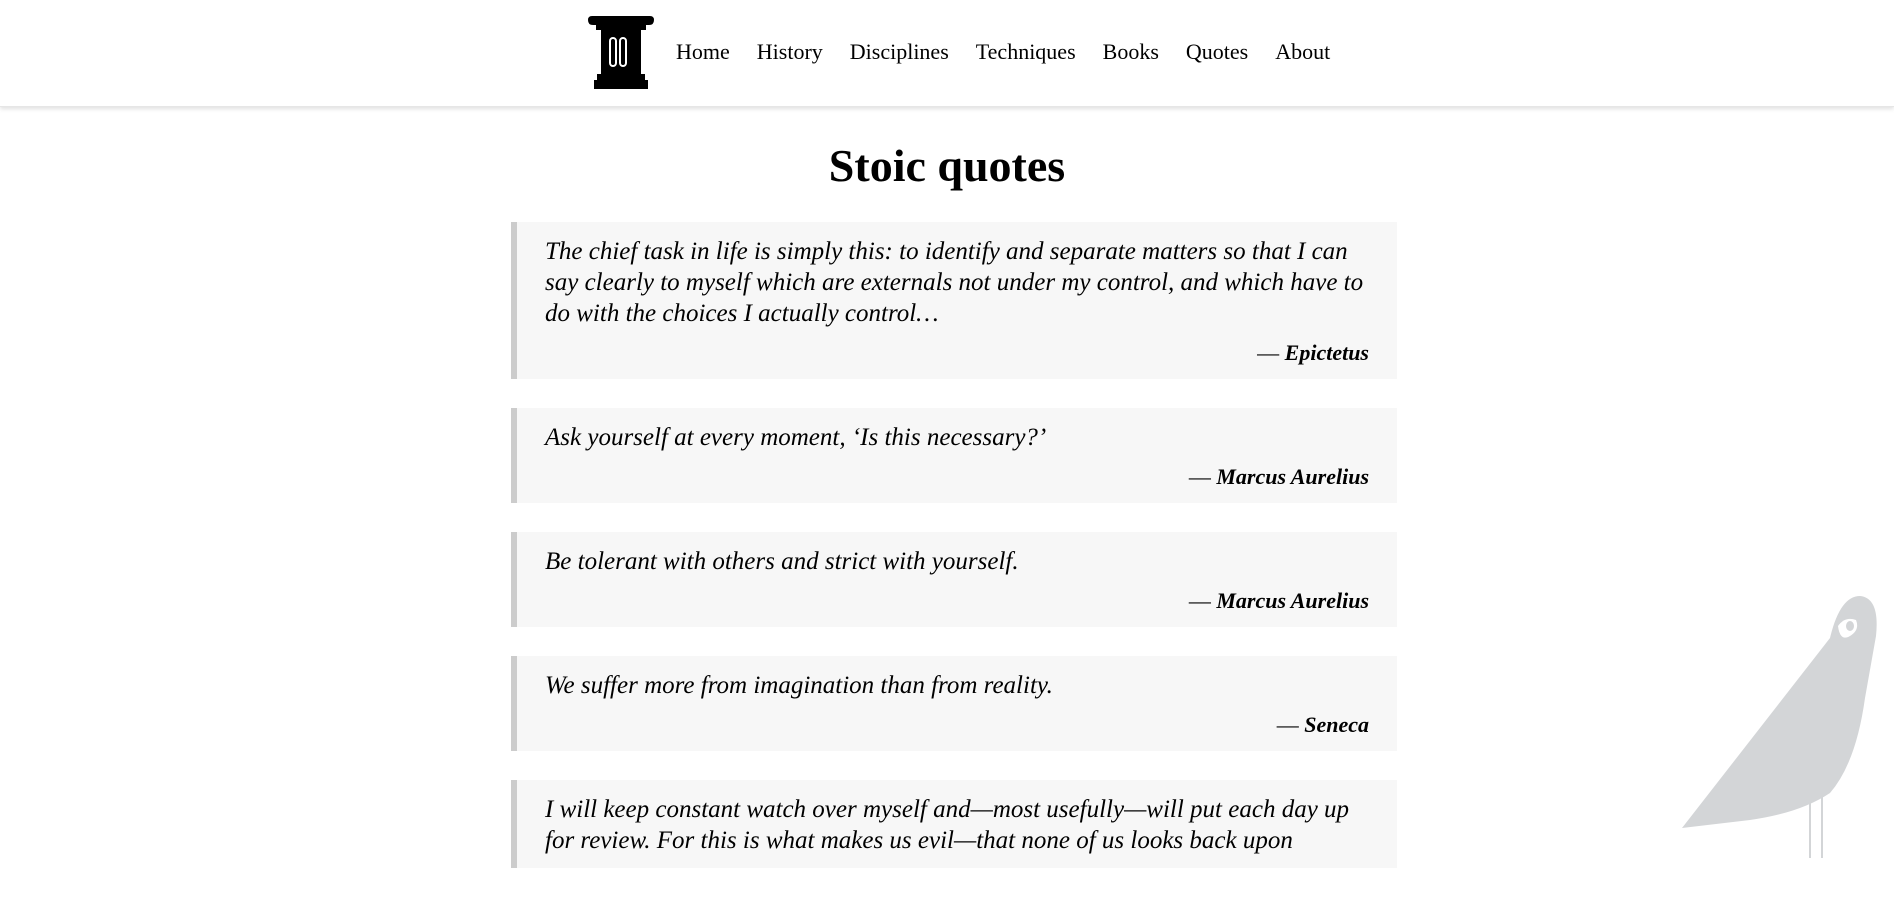  Describe the element at coordinates (1131, 52) in the screenshot. I see `nav-books: Books` at that location.